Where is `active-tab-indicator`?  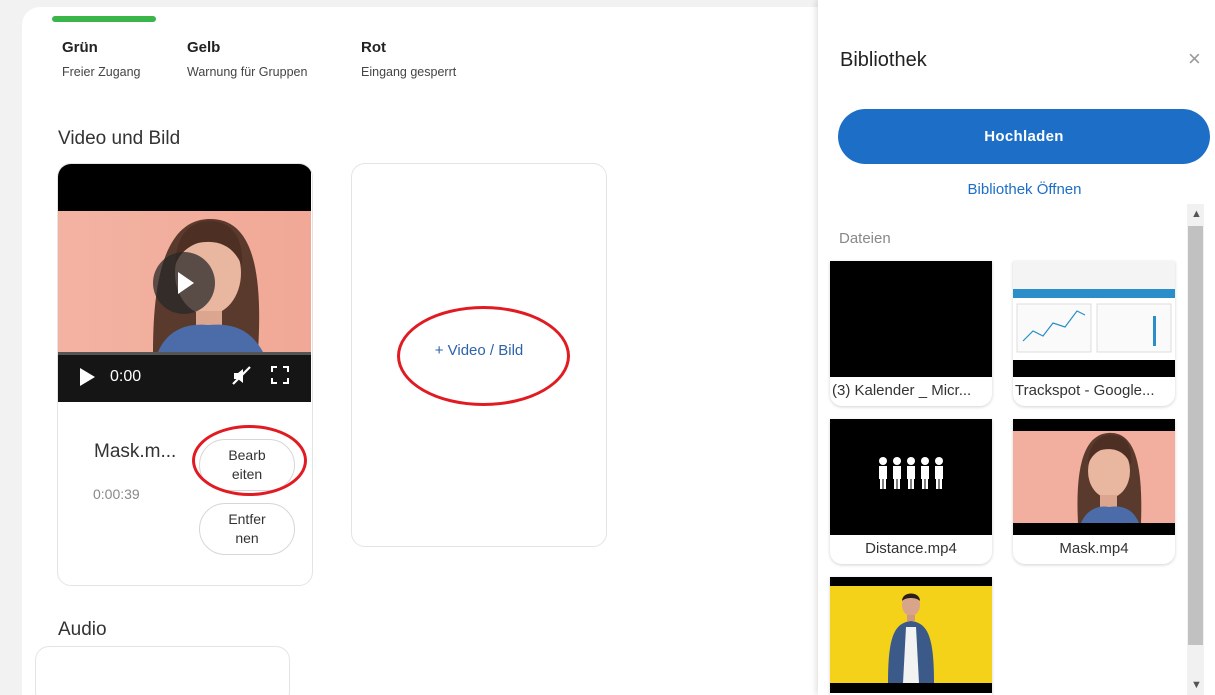
active-tab-indicator is located at coordinates (104, 19).